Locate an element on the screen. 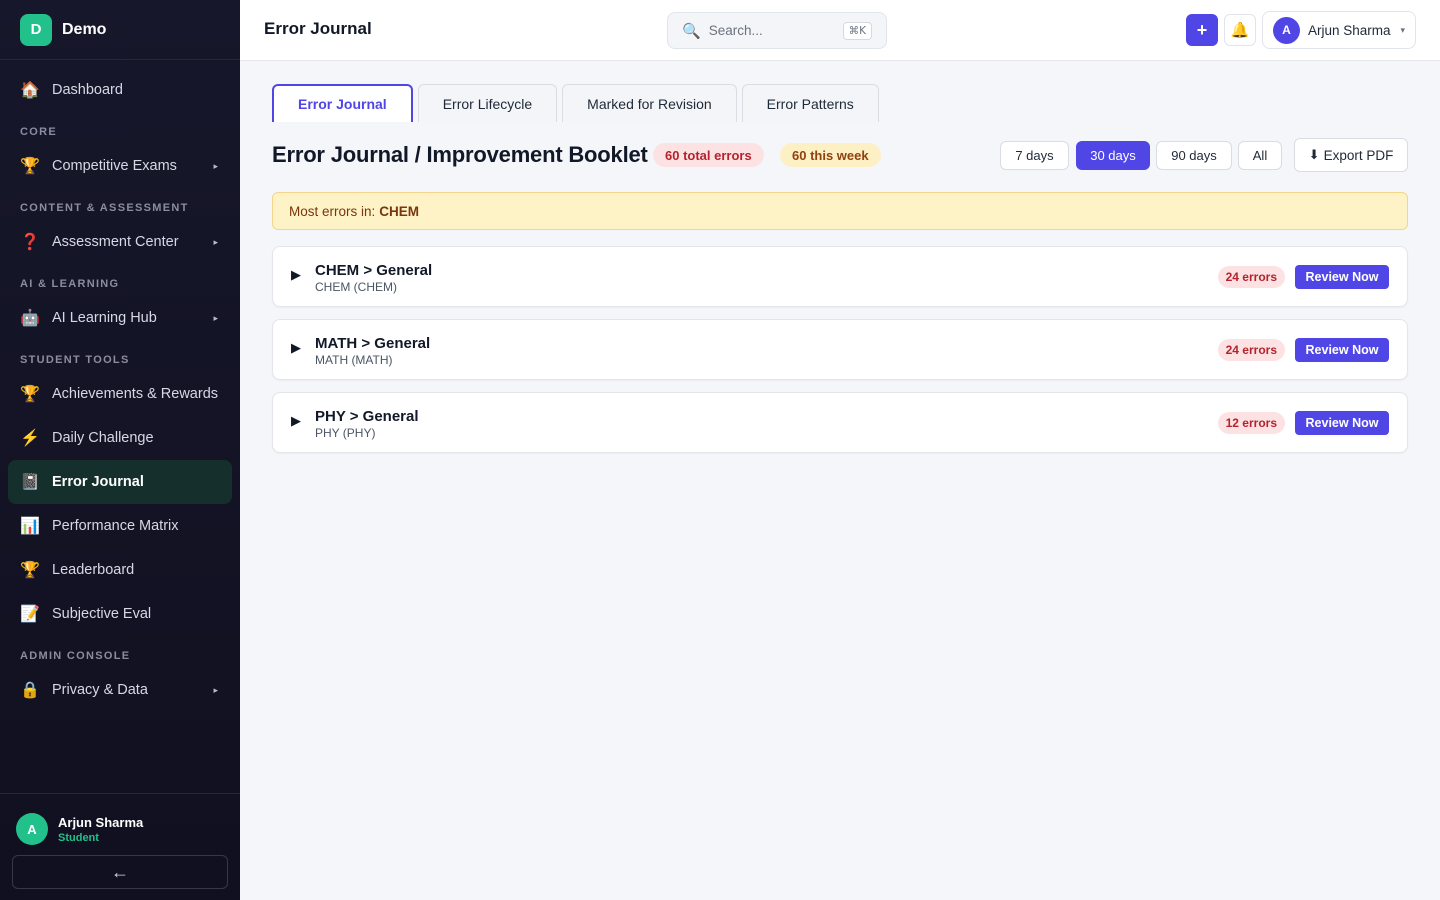 The height and width of the screenshot is (900, 1440). section-label-content-assessment: CONTENT & ASSESSMENT is located at coordinates (104, 208).